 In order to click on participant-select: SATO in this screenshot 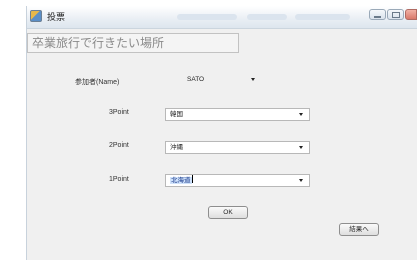, I will do `click(221, 79)`.